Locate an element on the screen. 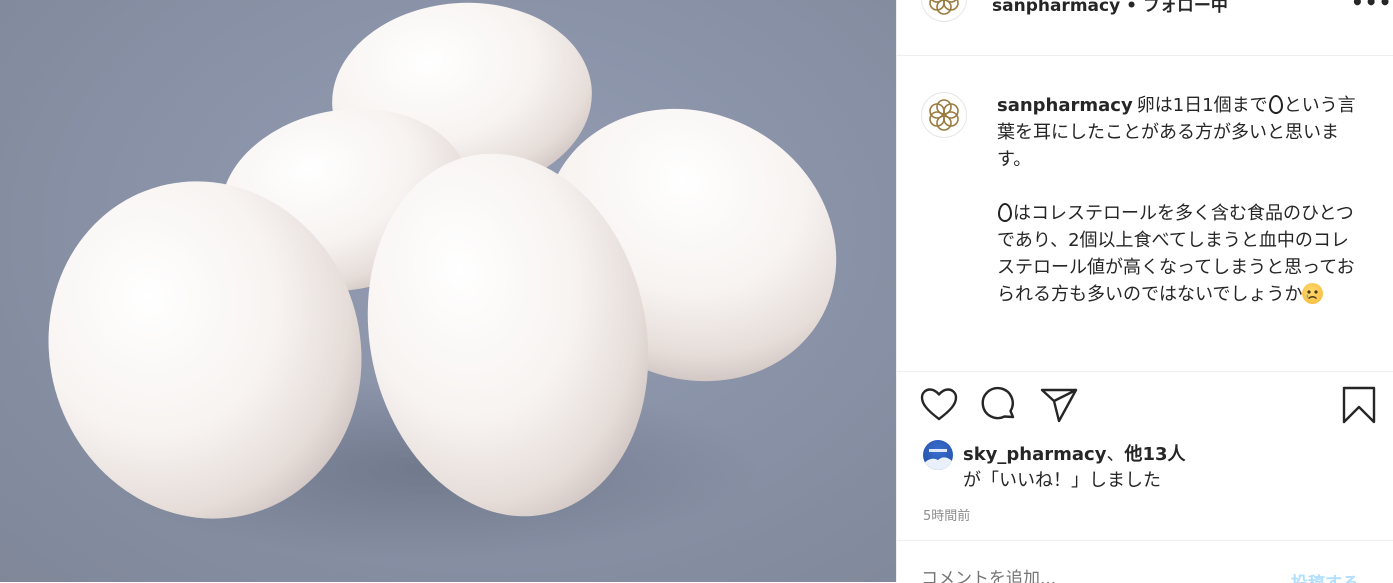 The image size is (1393, 583). author-avatar is located at coordinates (944, 11).